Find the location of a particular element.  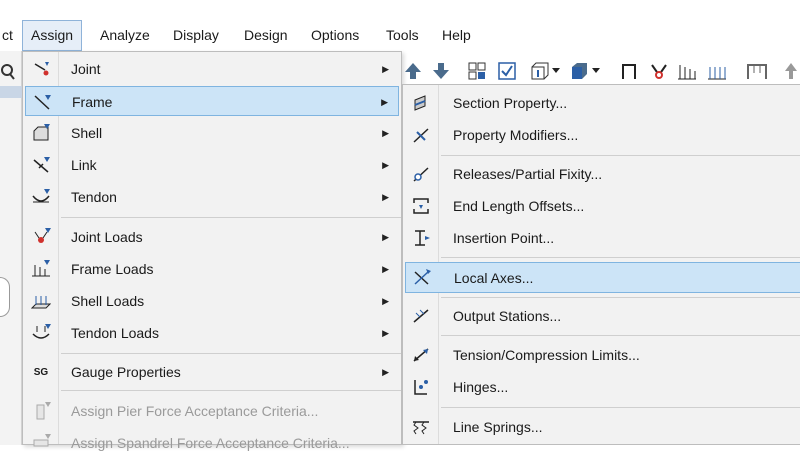

zoom-icon is located at coordinates (8, 73).